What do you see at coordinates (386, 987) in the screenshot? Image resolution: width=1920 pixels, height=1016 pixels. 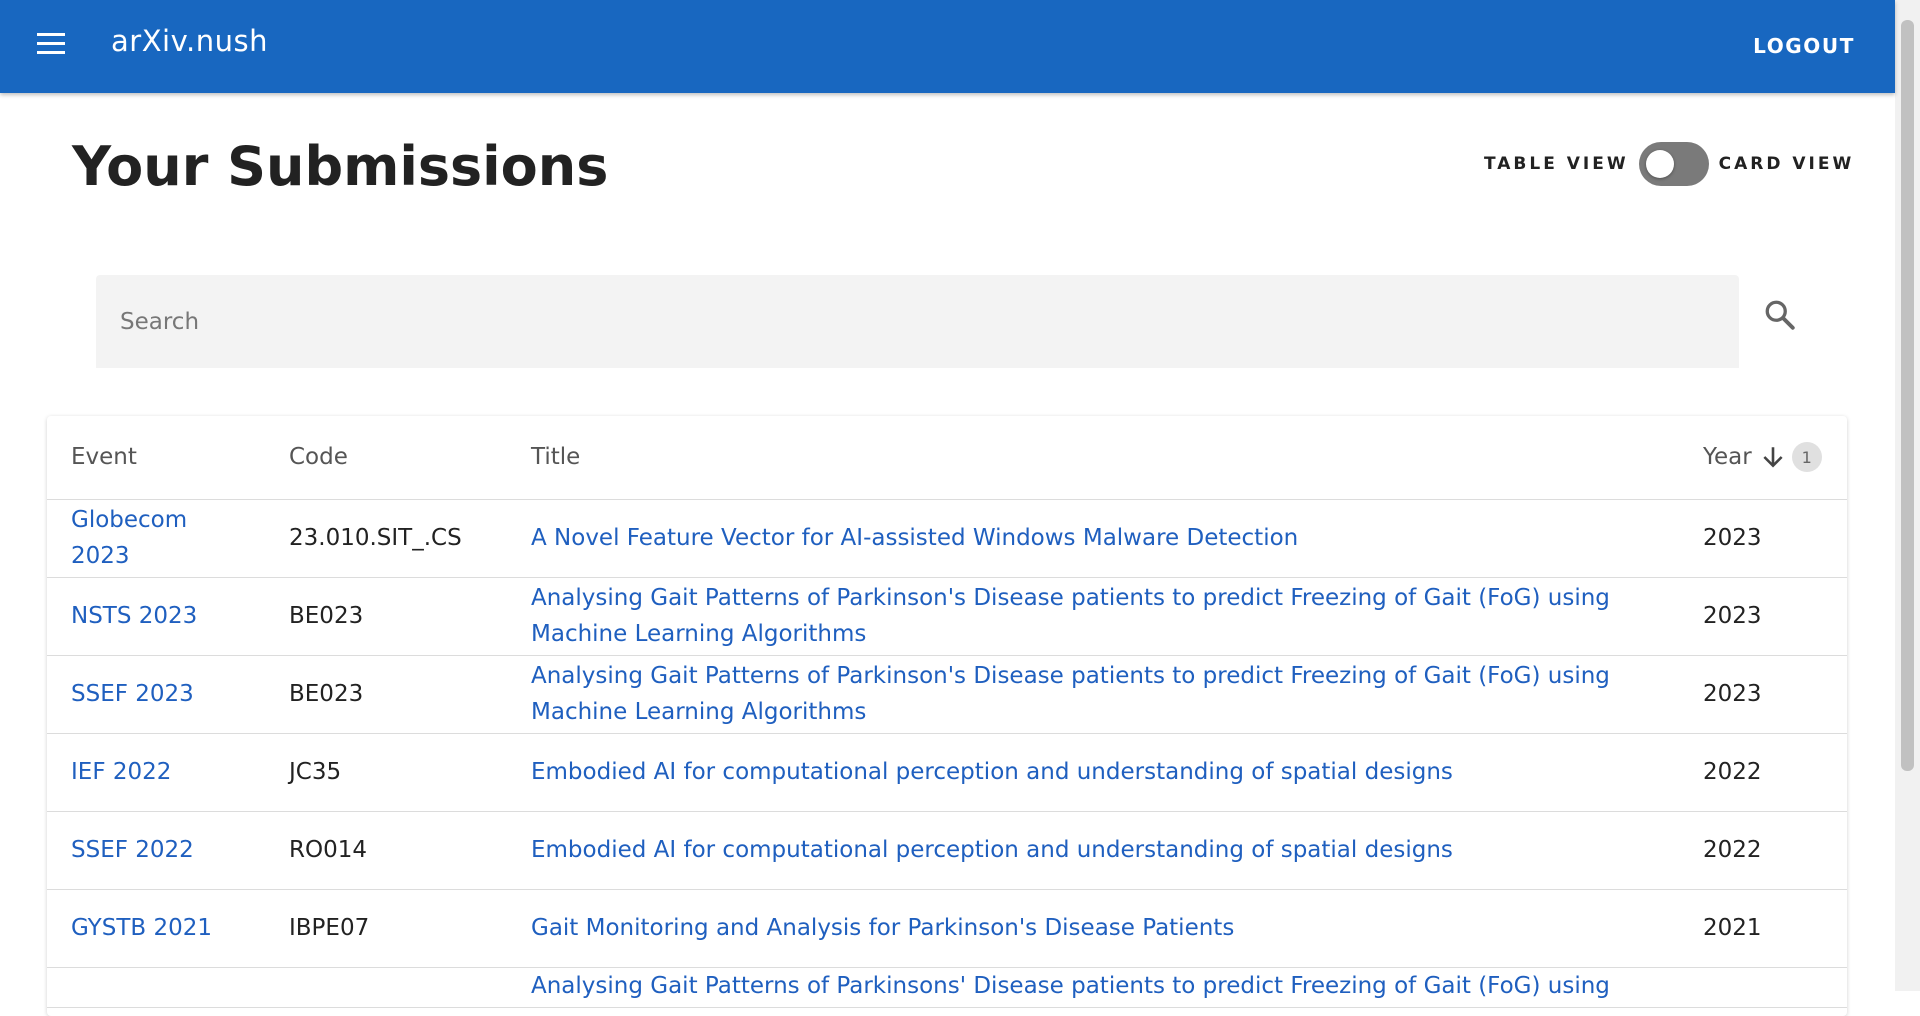 I see `code-cell` at bounding box center [386, 987].